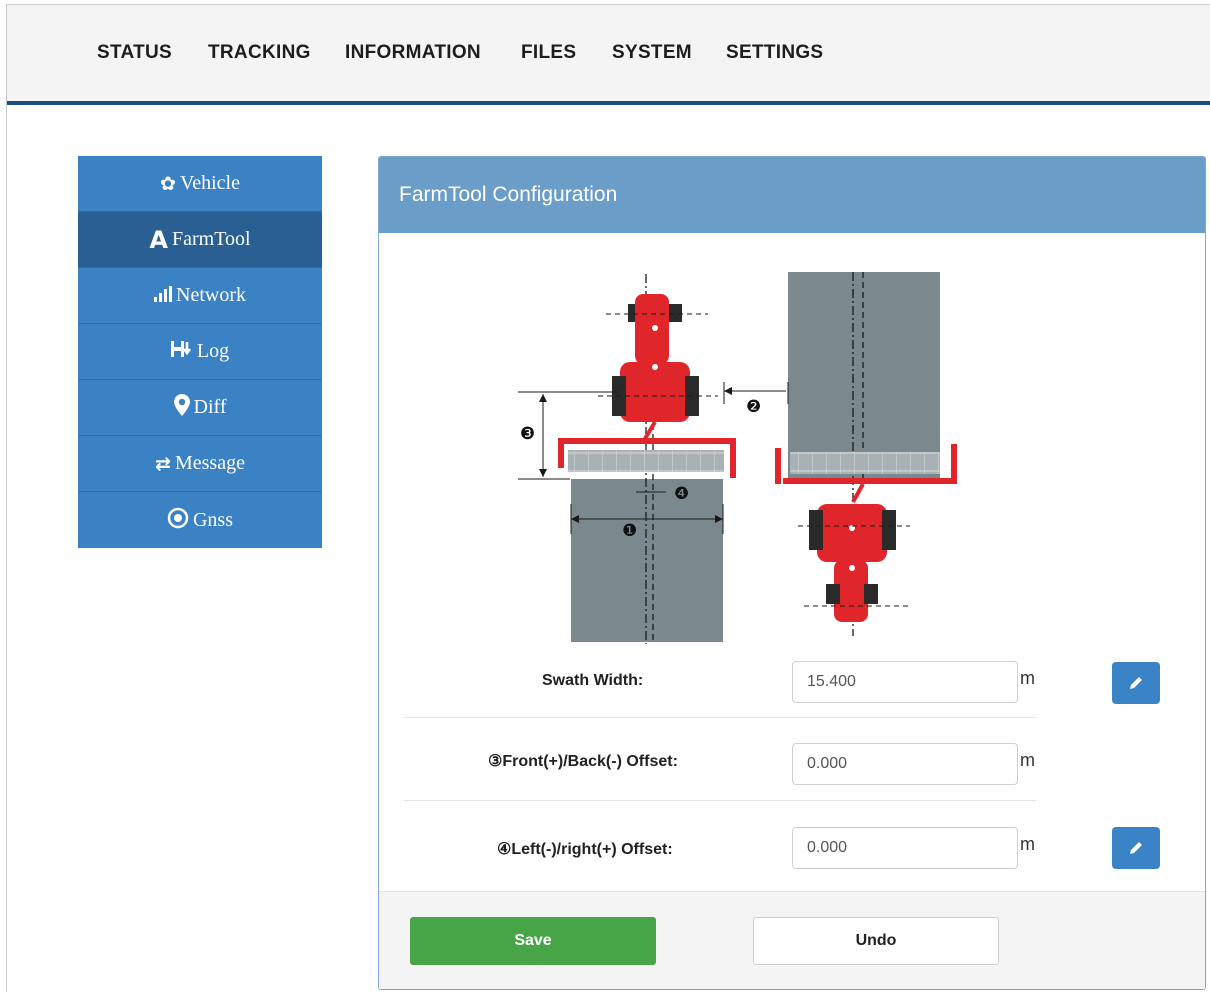 The height and width of the screenshot is (992, 1210). I want to click on sidebar-item-diff: Diff, so click(200, 408).